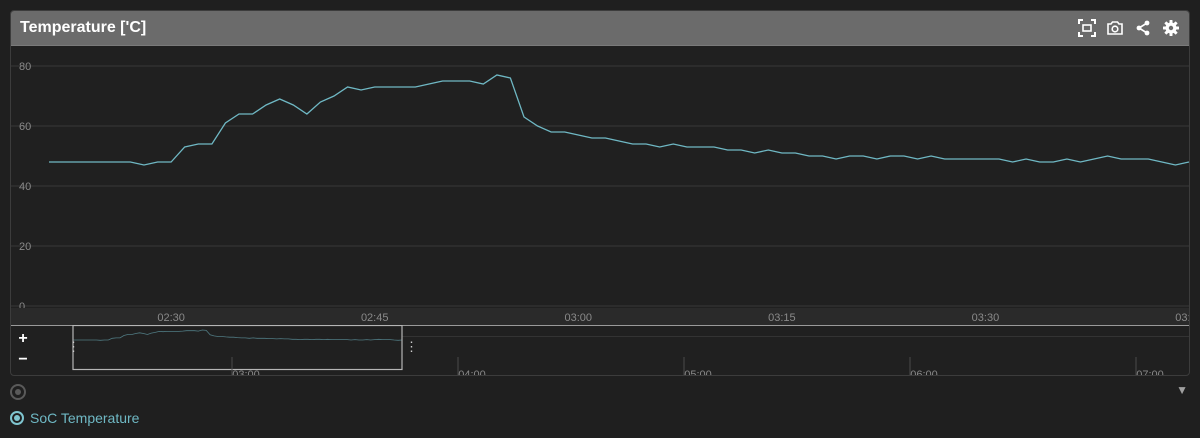 The height and width of the screenshot is (438, 1200). What do you see at coordinates (782, 318) in the screenshot?
I see `x-tick-label: 03:15` at bounding box center [782, 318].